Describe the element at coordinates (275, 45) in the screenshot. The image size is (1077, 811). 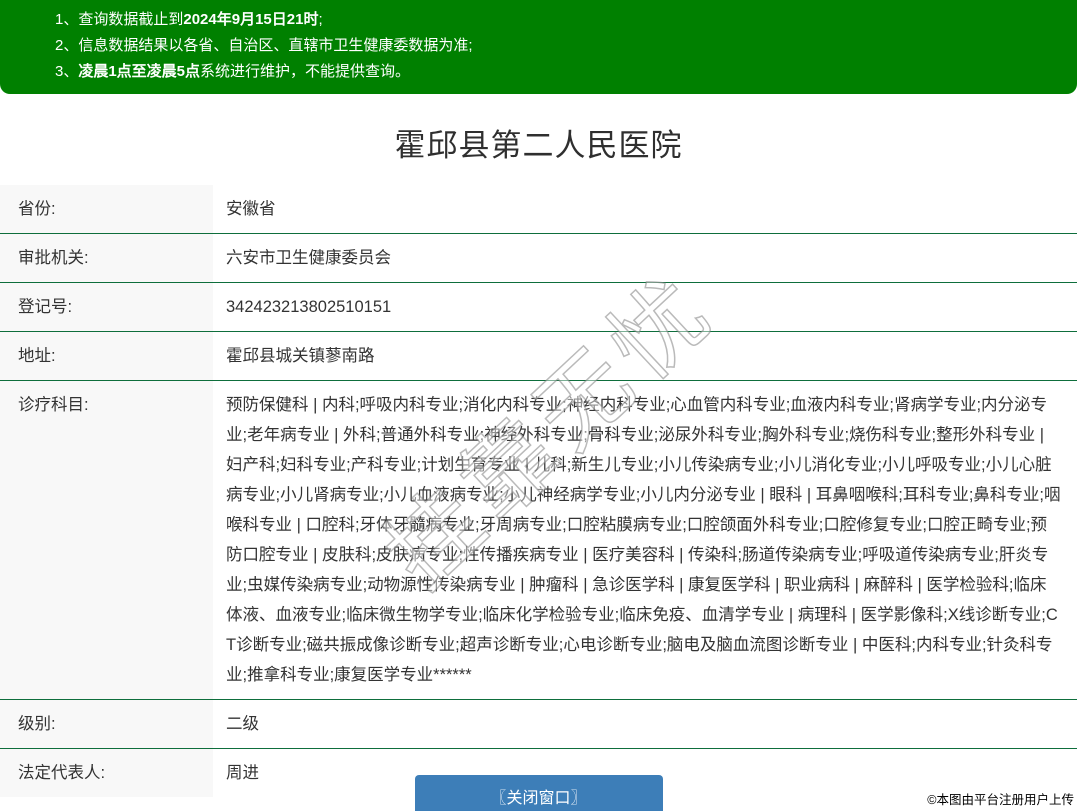
I see `notice-text: 信息数据结果以各省、自治区、直辖市卫生健康委数据为准;` at that location.